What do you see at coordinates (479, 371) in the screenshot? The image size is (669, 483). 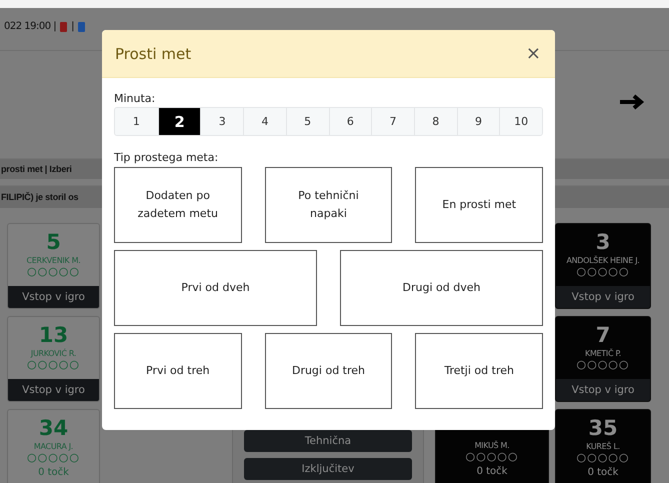 I see `free-throw-type-button: Tretji od treh` at bounding box center [479, 371].